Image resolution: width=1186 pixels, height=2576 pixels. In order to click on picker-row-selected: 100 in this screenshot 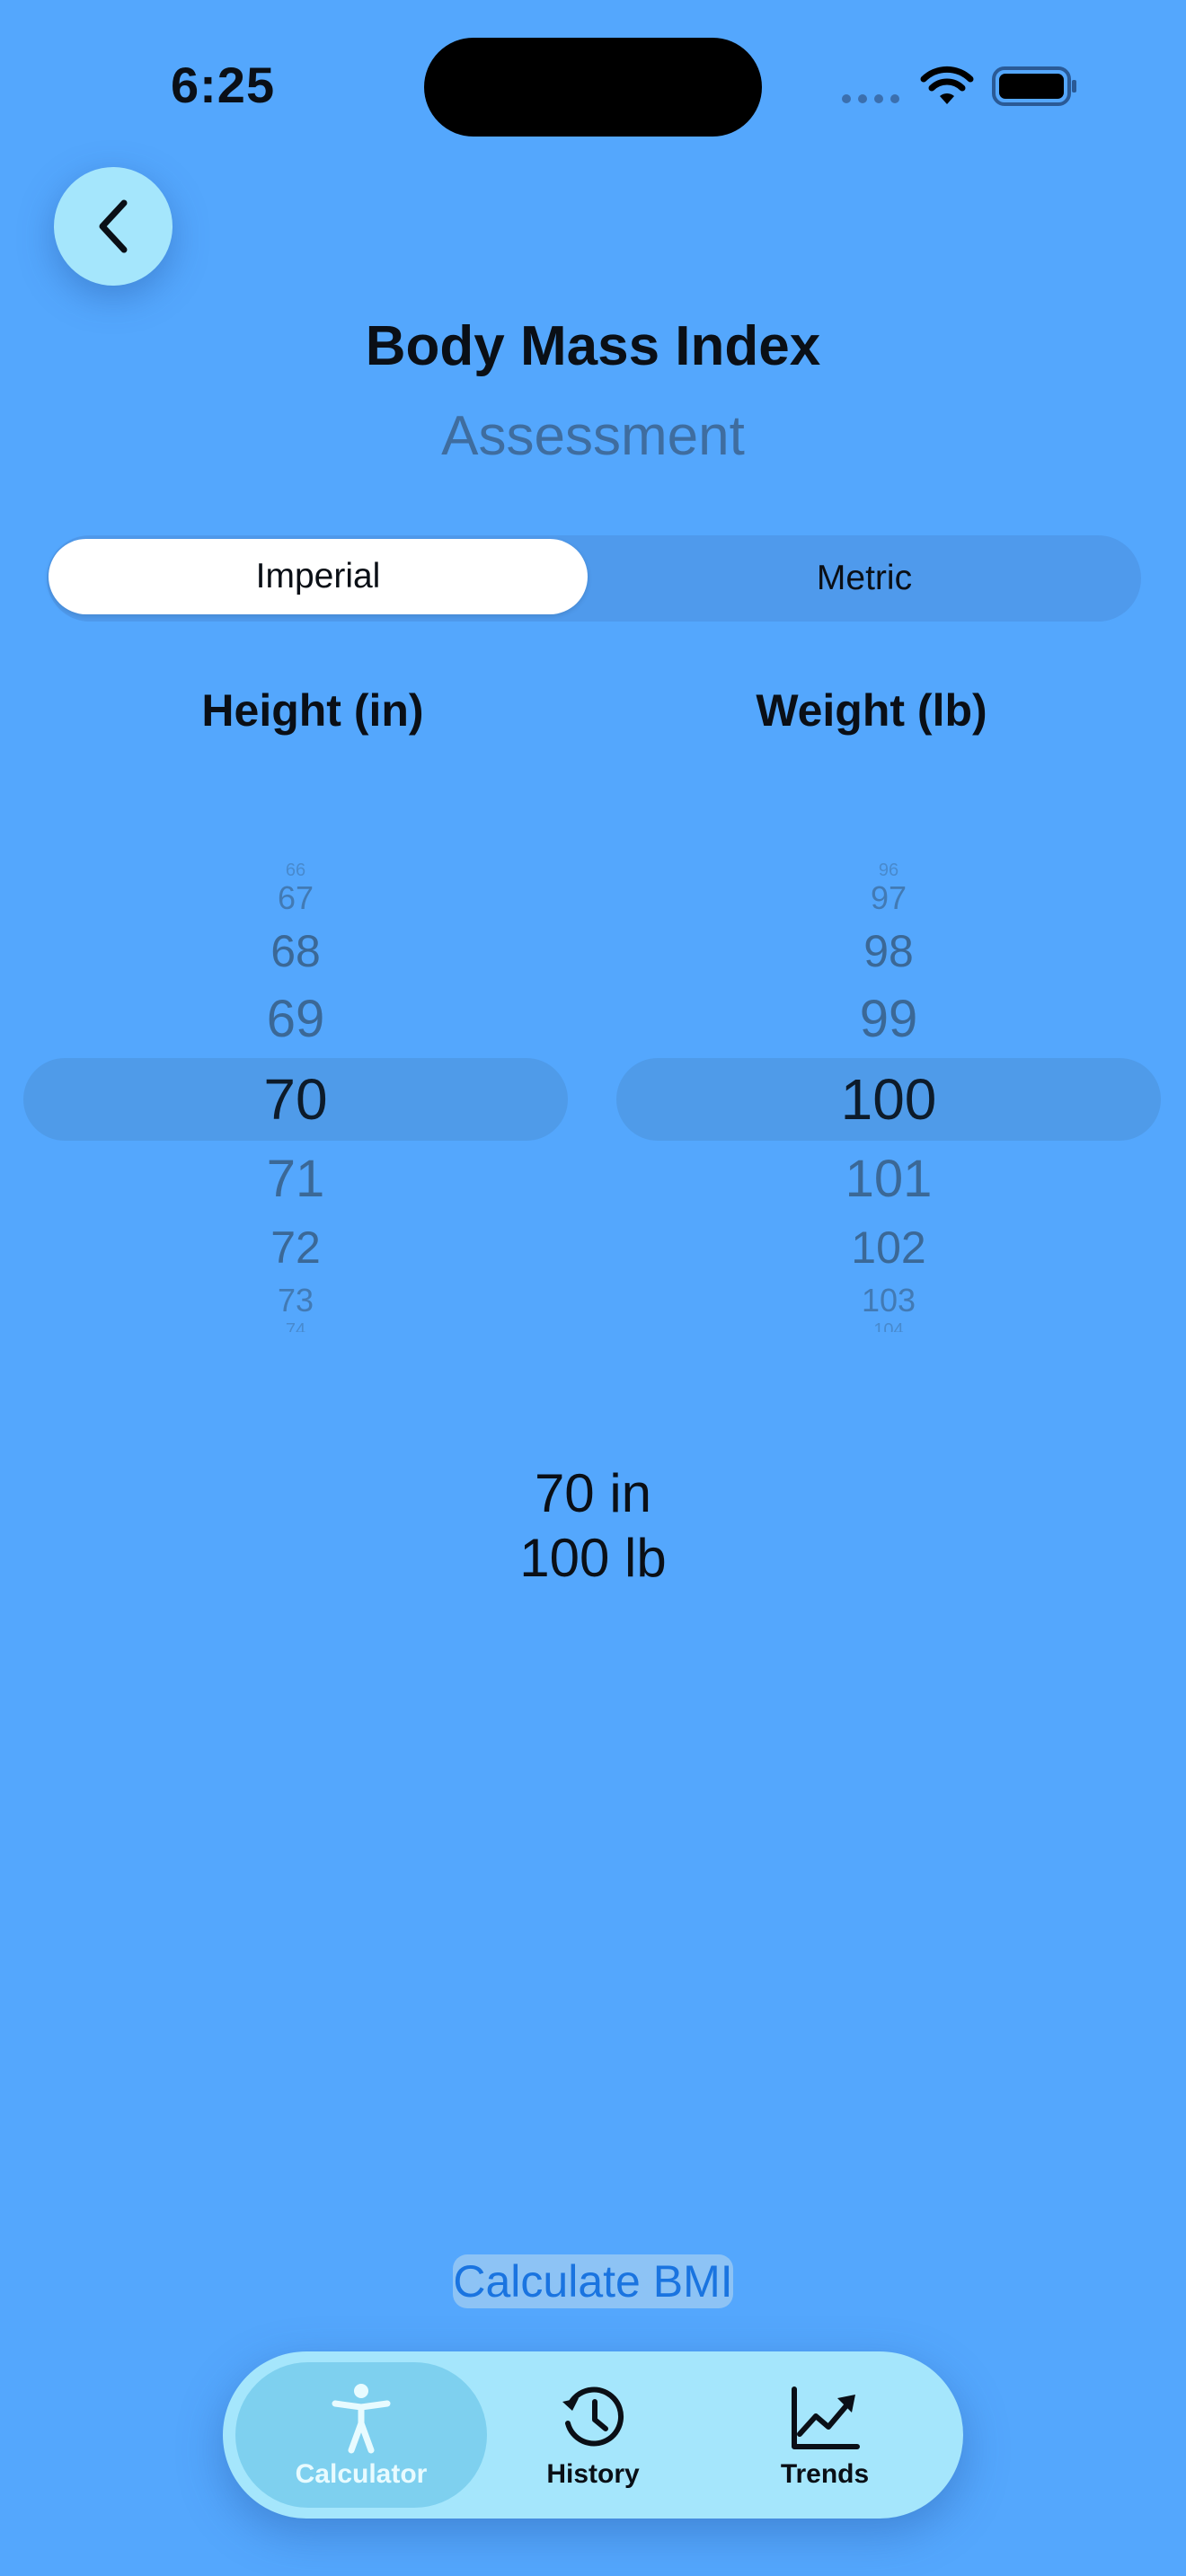, I will do `click(888, 1099)`.